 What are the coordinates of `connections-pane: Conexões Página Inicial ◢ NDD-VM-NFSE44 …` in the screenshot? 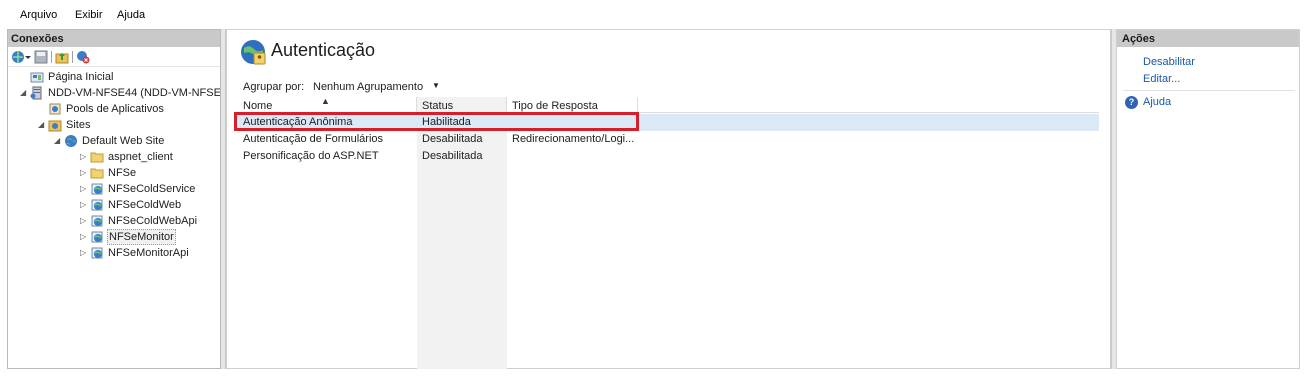 It's located at (114, 199).